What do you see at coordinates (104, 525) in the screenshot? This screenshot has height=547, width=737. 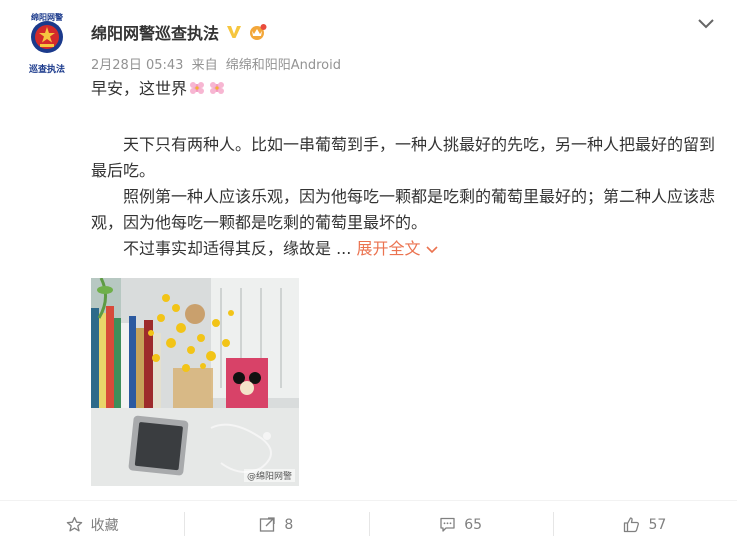 I see `favorite-label: 收藏` at bounding box center [104, 525].